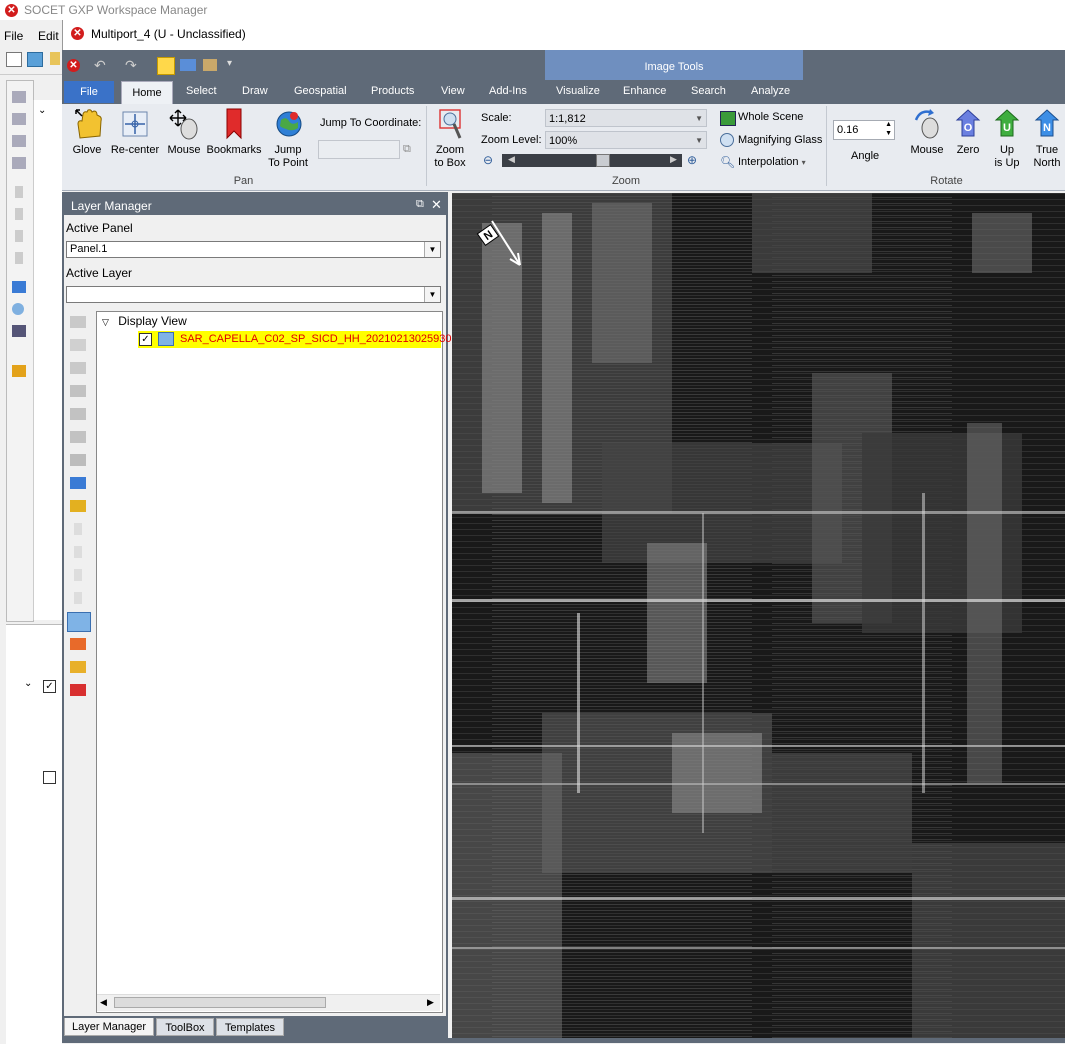 The image size is (1065, 1044). What do you see at coordinates (11, 10) in the screenshot?
I see `app-close-icon: ✕` at bounding box center [11, 10].